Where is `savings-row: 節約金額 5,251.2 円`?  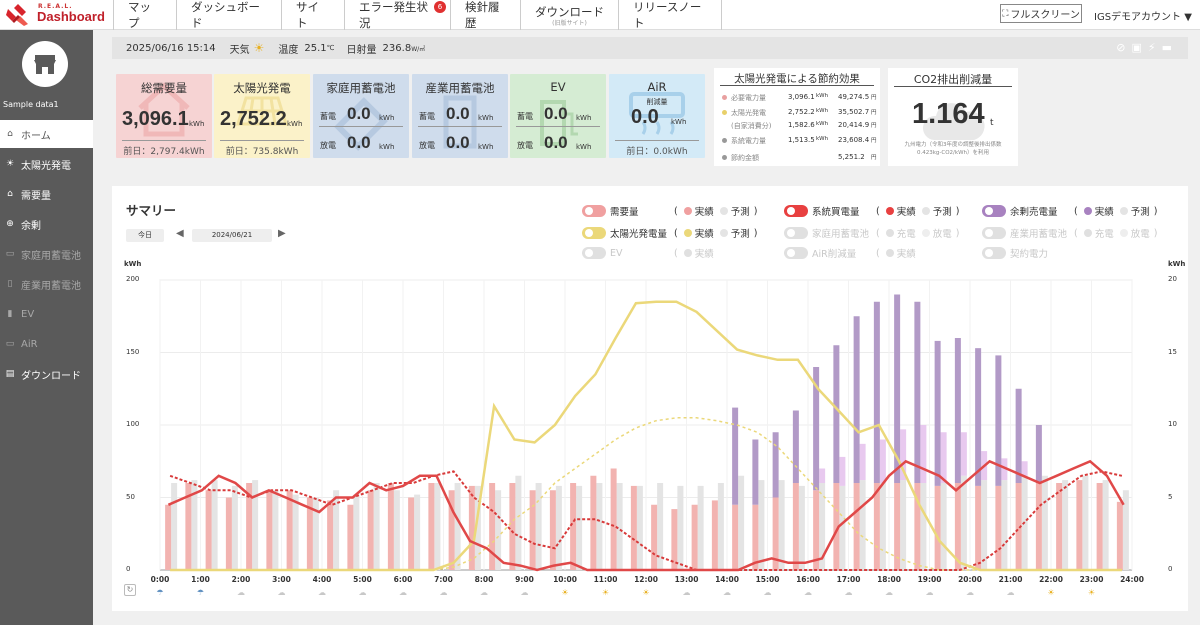 savings-row: 節約金額 5,251.2 円 is located at coordinates (797, 158).